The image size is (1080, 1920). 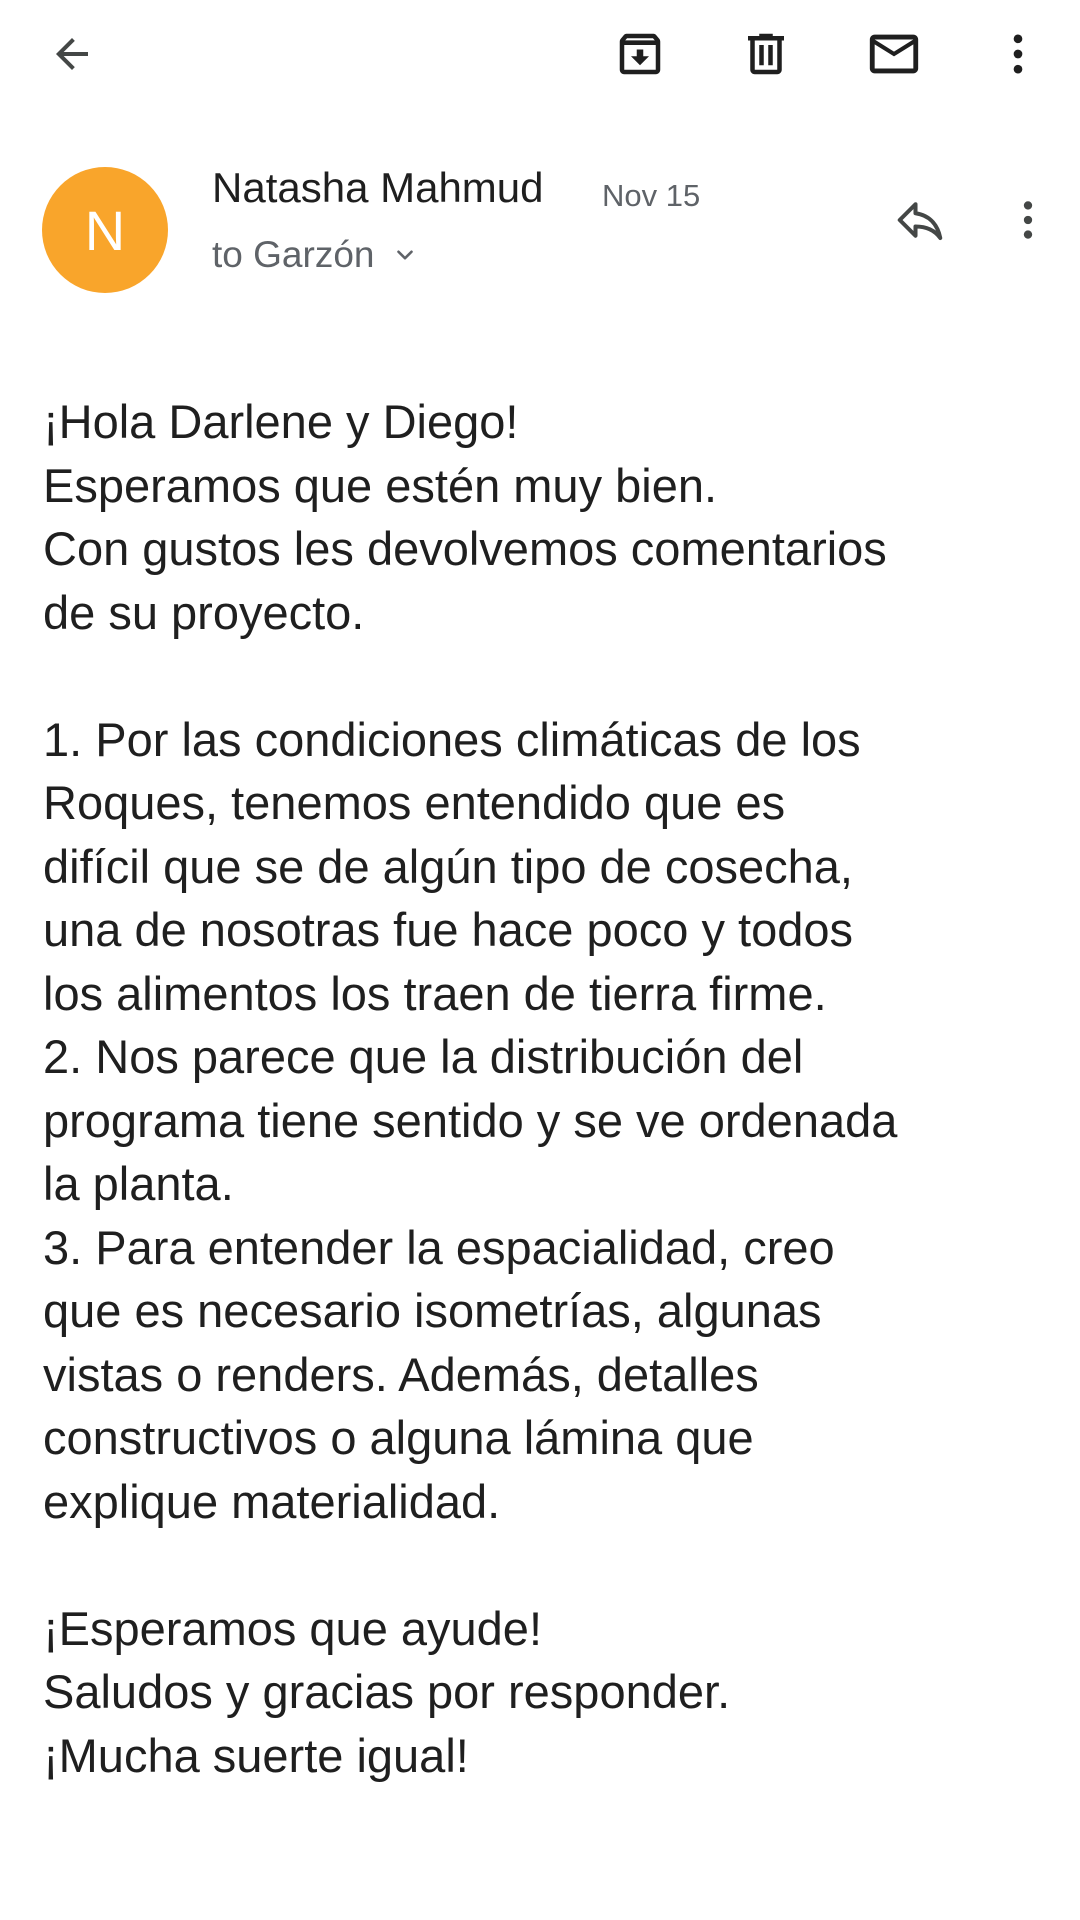 I want to click on body-line: difícil que se de algún tipo de cosecha,, so click(x=448, y=866).